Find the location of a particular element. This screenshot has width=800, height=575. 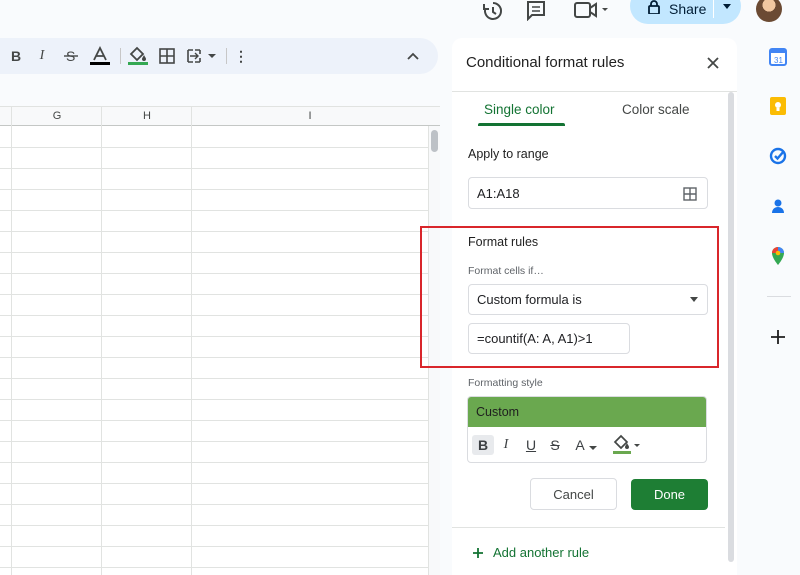

style-underline-button: U is located at coordinates (531, 445).